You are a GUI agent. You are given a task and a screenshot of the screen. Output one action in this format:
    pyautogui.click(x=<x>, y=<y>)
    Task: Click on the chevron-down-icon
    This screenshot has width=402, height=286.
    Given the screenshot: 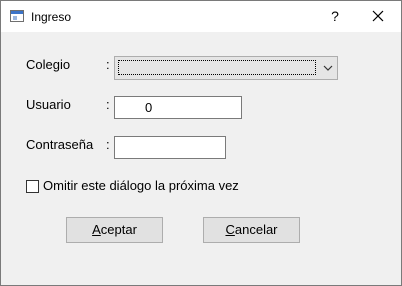 What is the action you would take?
    pyautogui.click(x=328, y=68)
    